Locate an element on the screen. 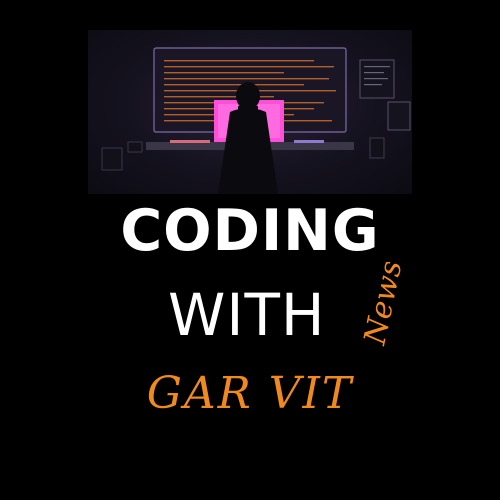  news-text: News is located at coordinates (386, 305).